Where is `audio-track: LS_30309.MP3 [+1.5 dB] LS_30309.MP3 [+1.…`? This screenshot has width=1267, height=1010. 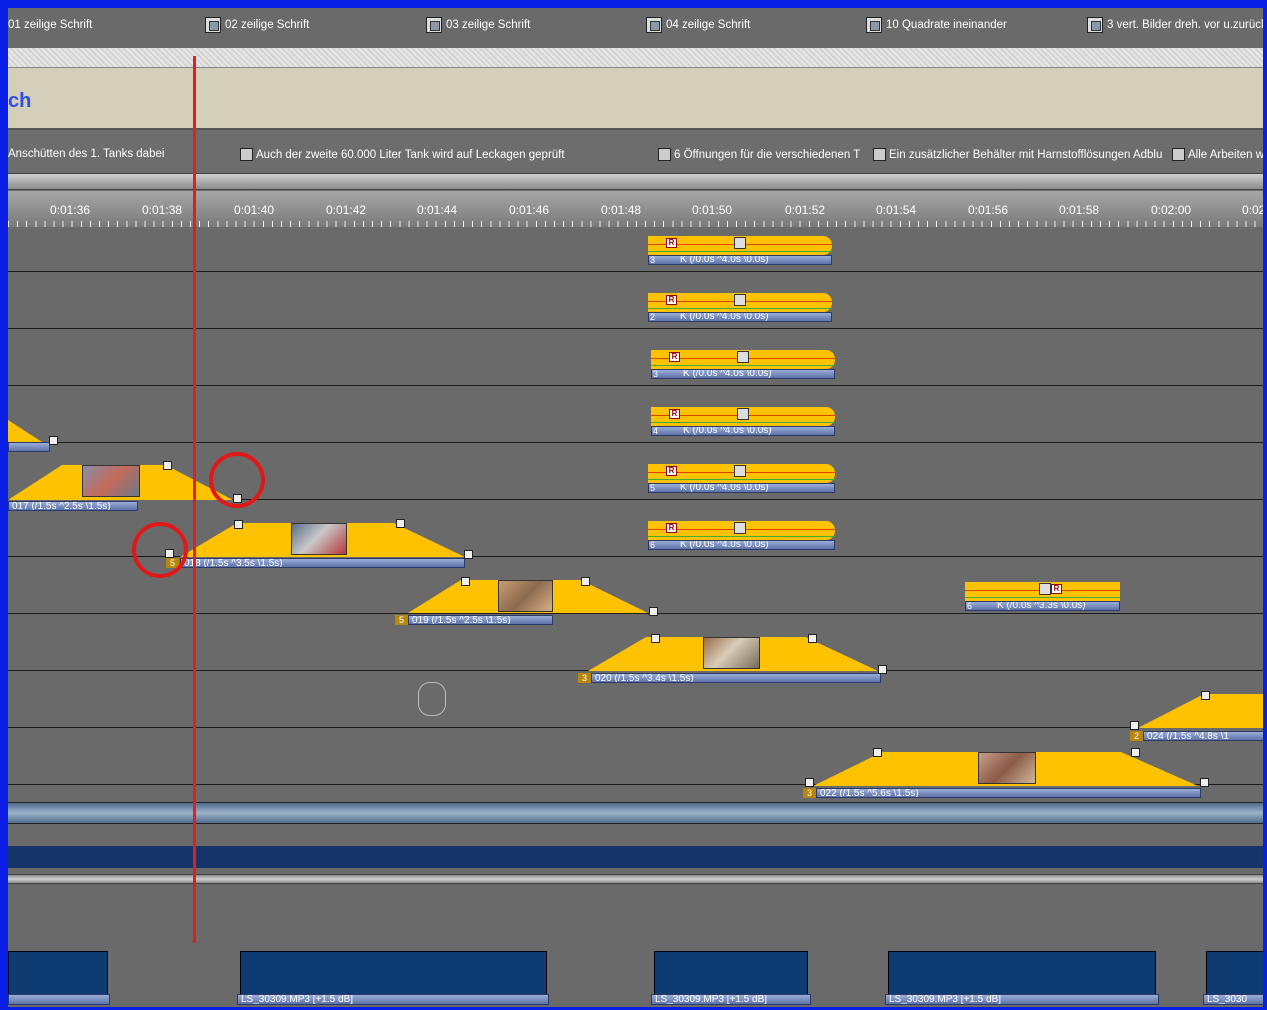
audio-track: LS_30309.MP3 [+1.5 dB] LS_30309.MP3 [+1.… is located at coordinates (635, 945).